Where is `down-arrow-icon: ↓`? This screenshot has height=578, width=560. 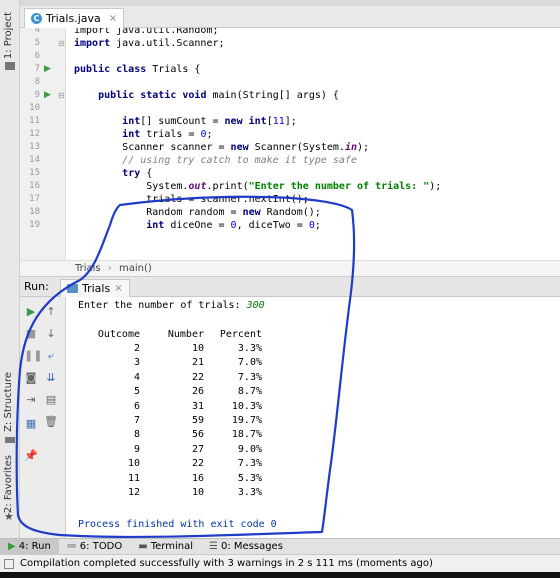
down-arrow-icon: ↓ is located at coordinates (51, 334).